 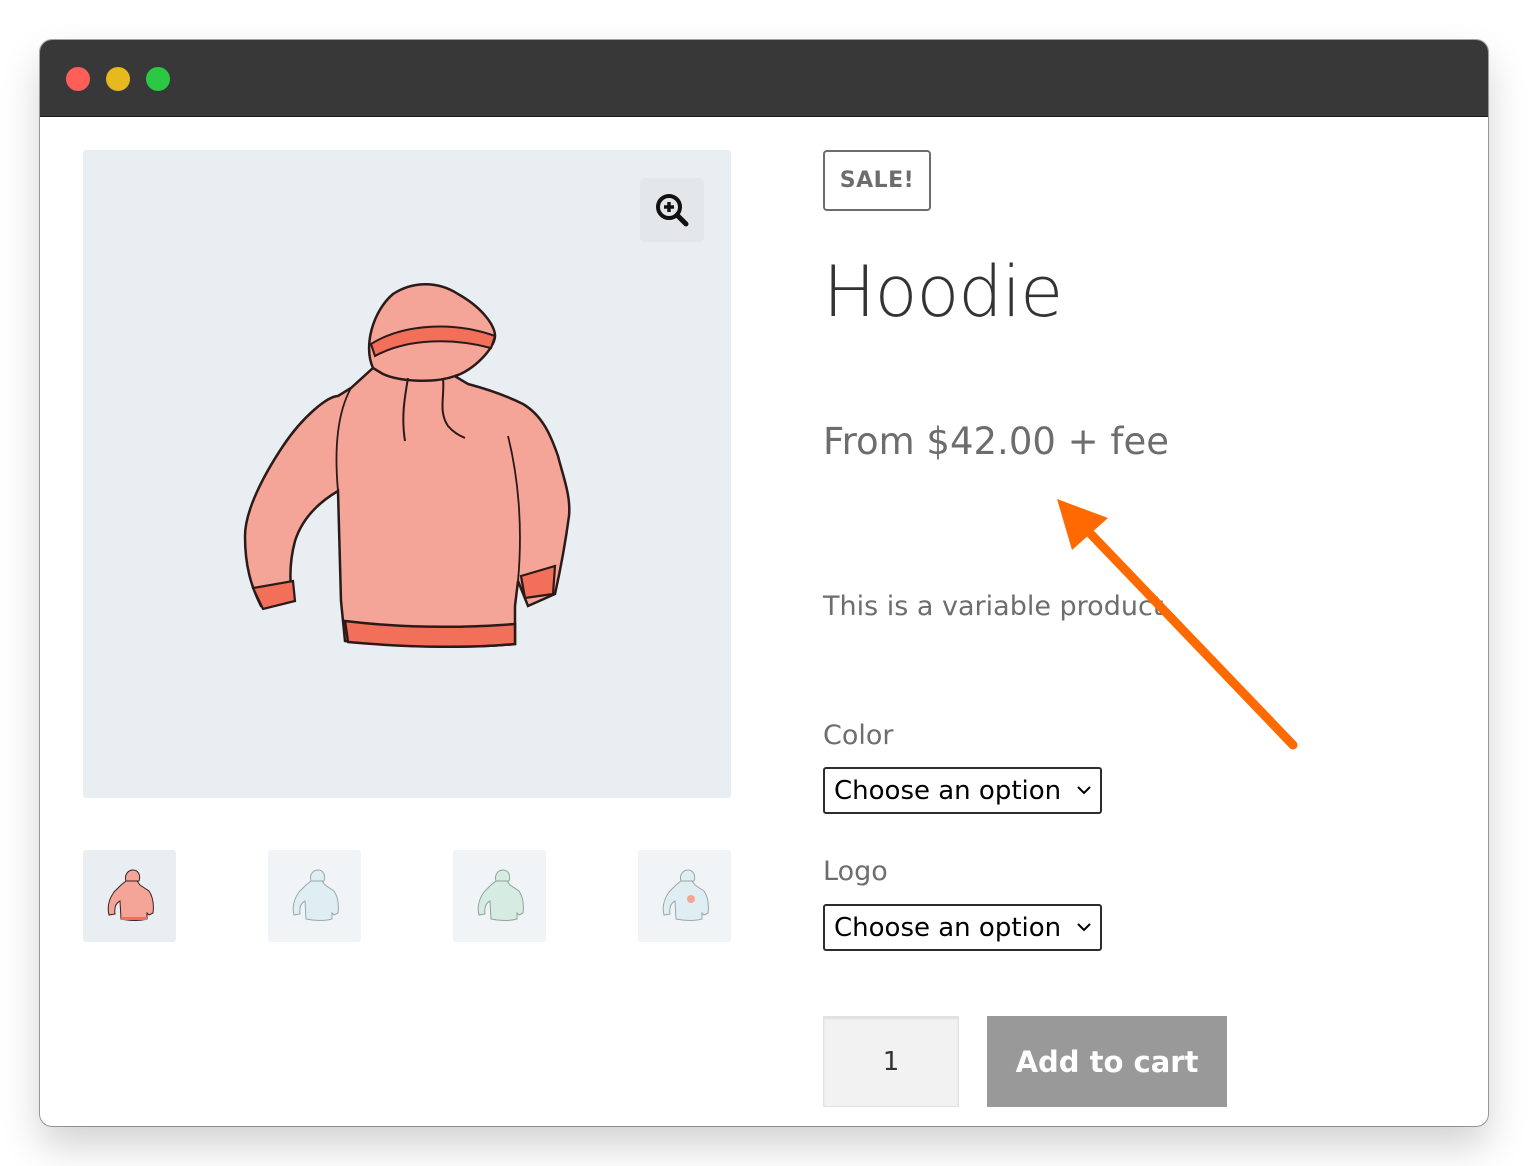 I want to click on color-select: Choose an option, so click(x=962, y=790).